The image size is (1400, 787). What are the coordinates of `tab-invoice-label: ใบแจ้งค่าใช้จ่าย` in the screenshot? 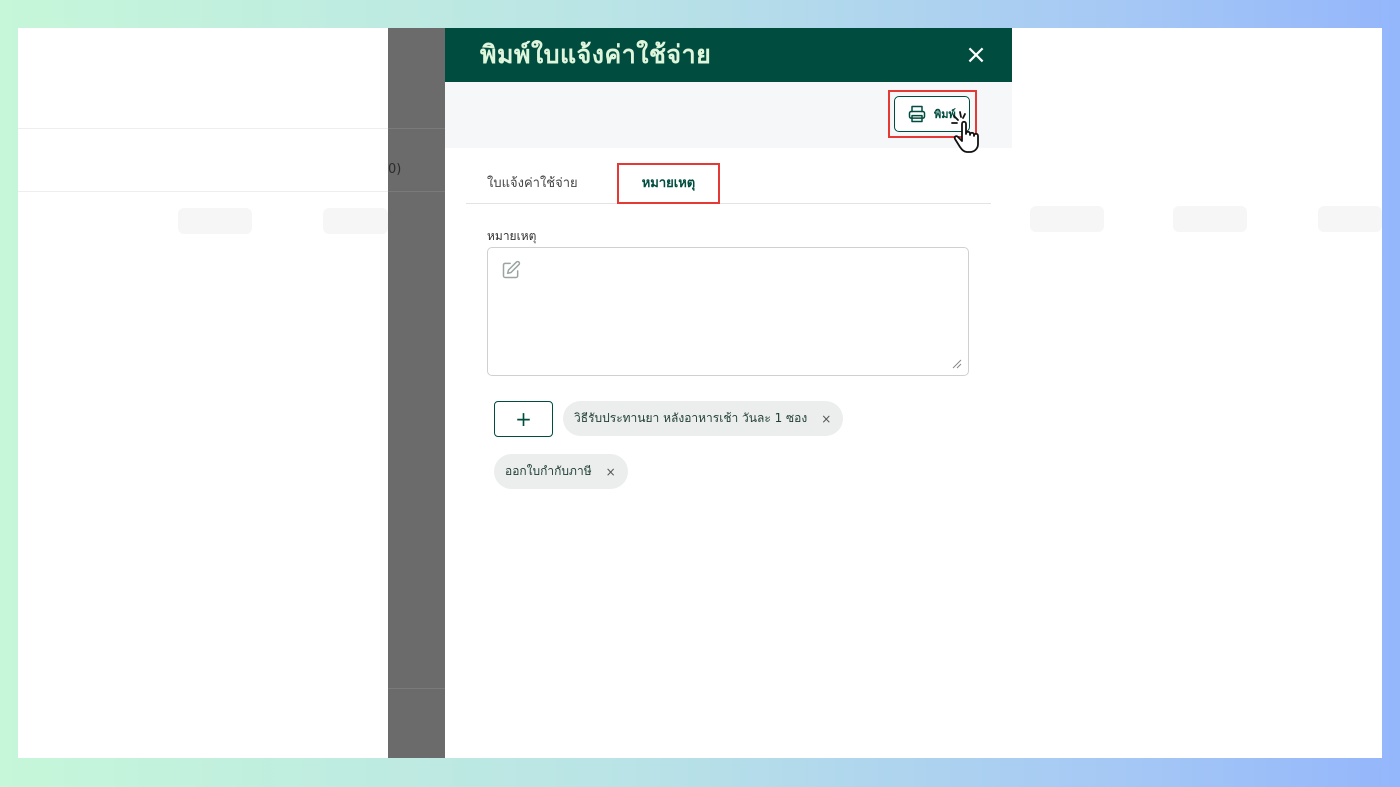 It's located at (532, 183).